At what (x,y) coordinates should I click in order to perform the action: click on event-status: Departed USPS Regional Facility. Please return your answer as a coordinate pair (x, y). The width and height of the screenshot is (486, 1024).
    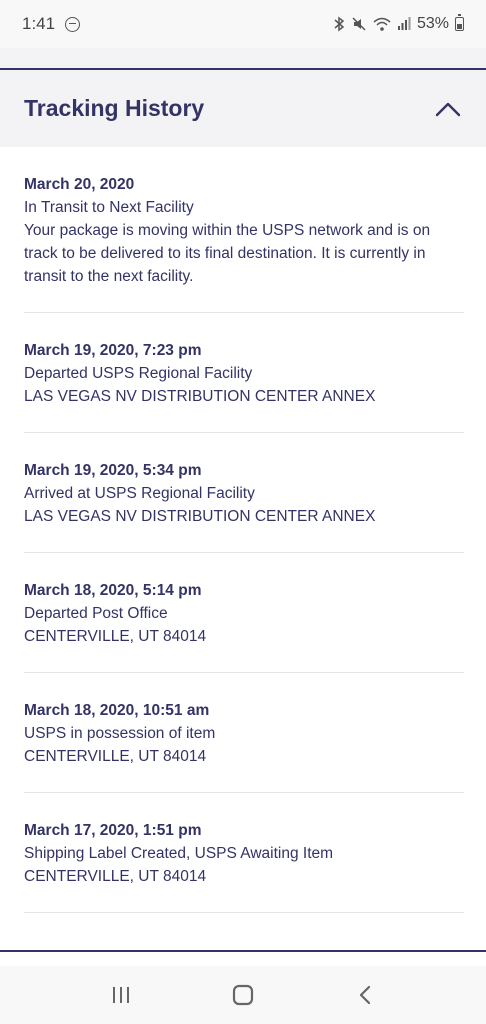
    Looking at the image, I should click on (138, 373).